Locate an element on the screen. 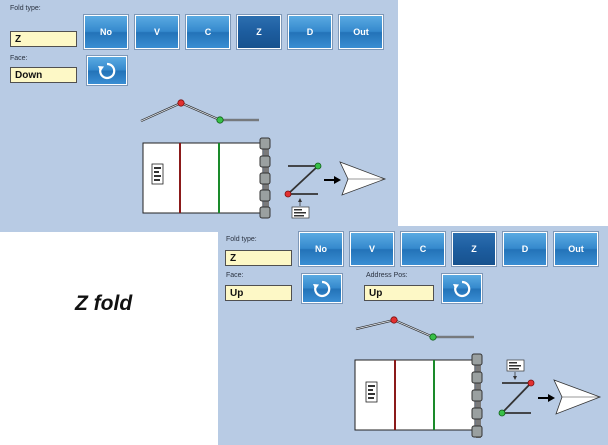 This screenshot has width=608, height=445. address-pos-rotate-button is located at coordinates (462, 288).